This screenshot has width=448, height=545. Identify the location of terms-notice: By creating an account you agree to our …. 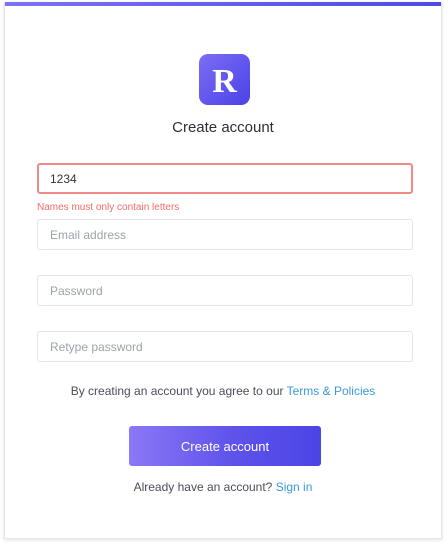
(223, 391).